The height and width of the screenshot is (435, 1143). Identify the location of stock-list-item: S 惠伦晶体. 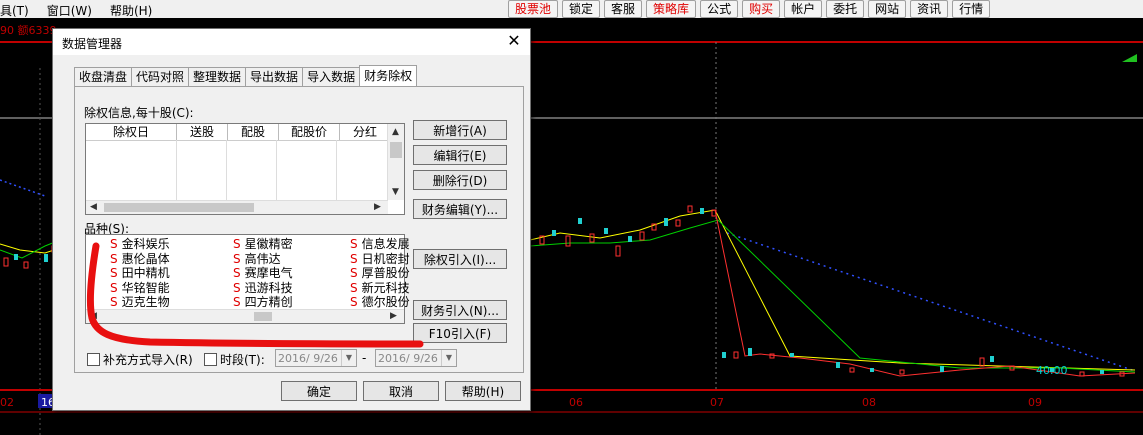
(140, 259).